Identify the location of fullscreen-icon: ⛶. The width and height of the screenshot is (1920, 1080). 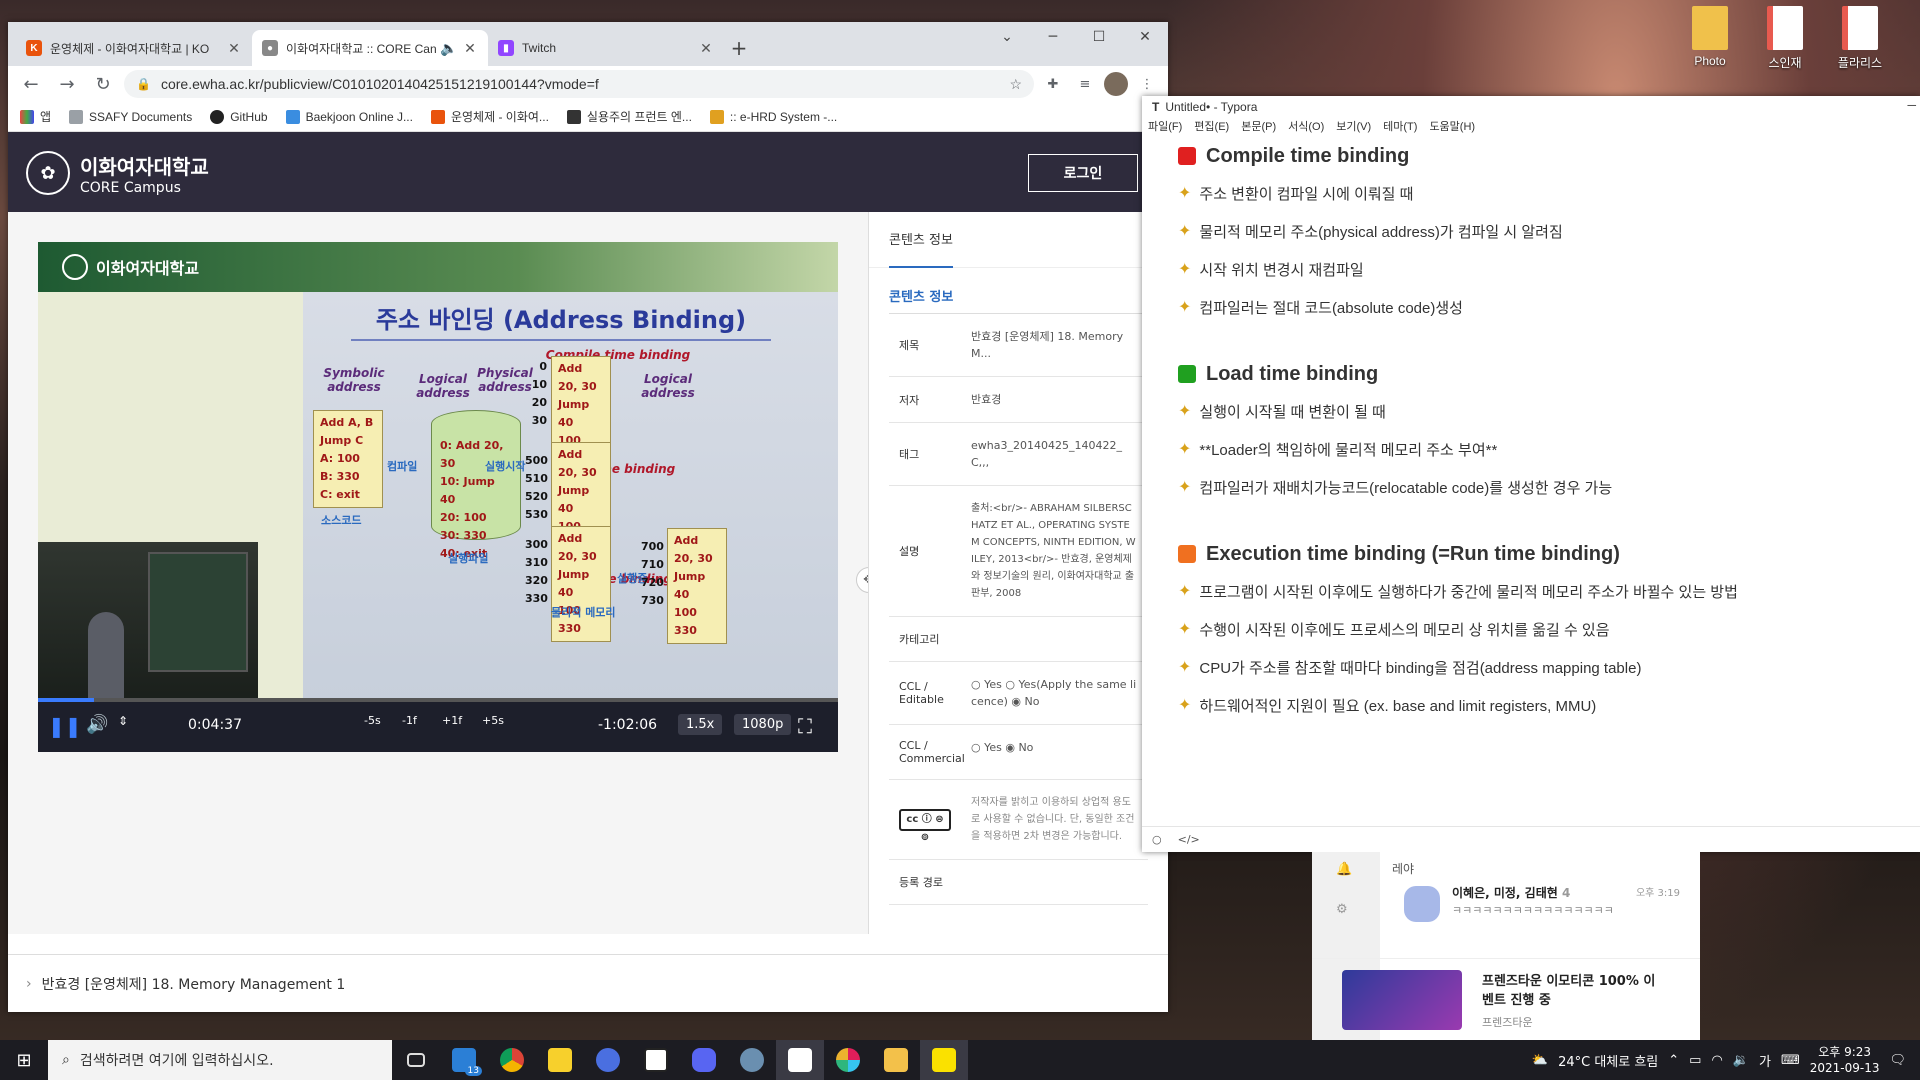
(805, 726).